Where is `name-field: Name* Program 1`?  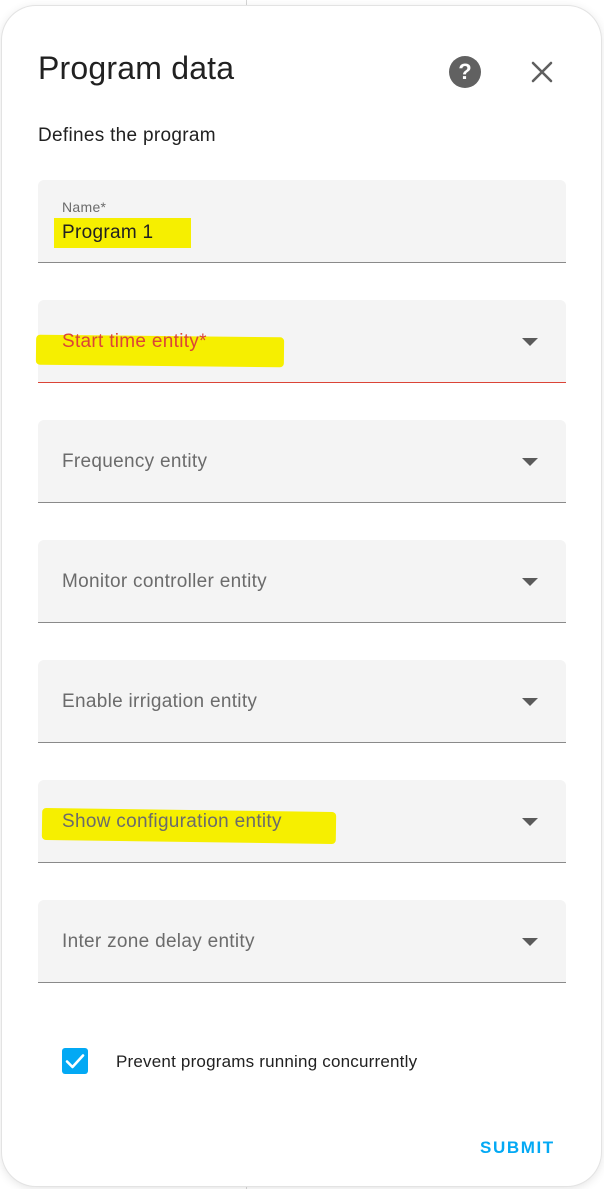
name-field: Name* Program 1 is located at coordinates (302, 221).